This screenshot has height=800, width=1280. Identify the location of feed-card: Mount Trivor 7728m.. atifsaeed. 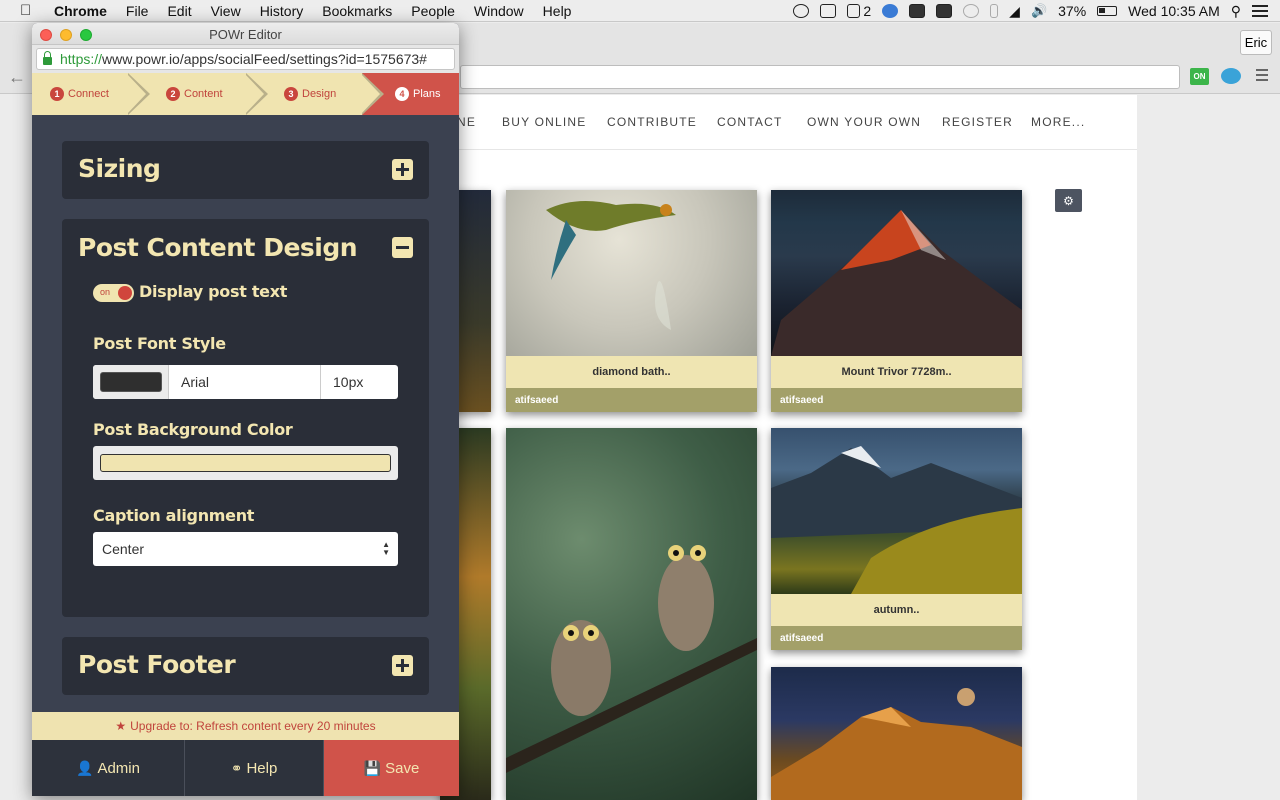
(896, 301).